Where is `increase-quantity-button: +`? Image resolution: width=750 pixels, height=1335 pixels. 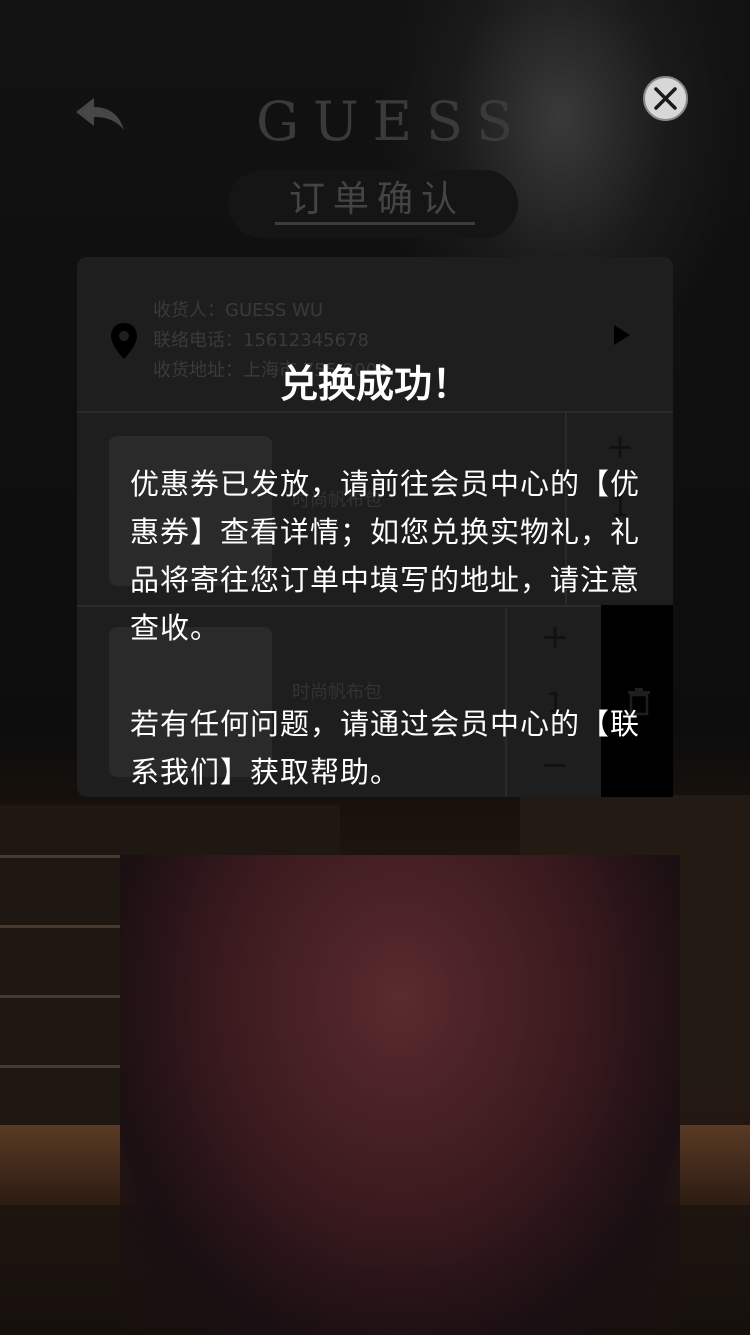 increase-quantity-button: + is located at coordinates (620, 447).